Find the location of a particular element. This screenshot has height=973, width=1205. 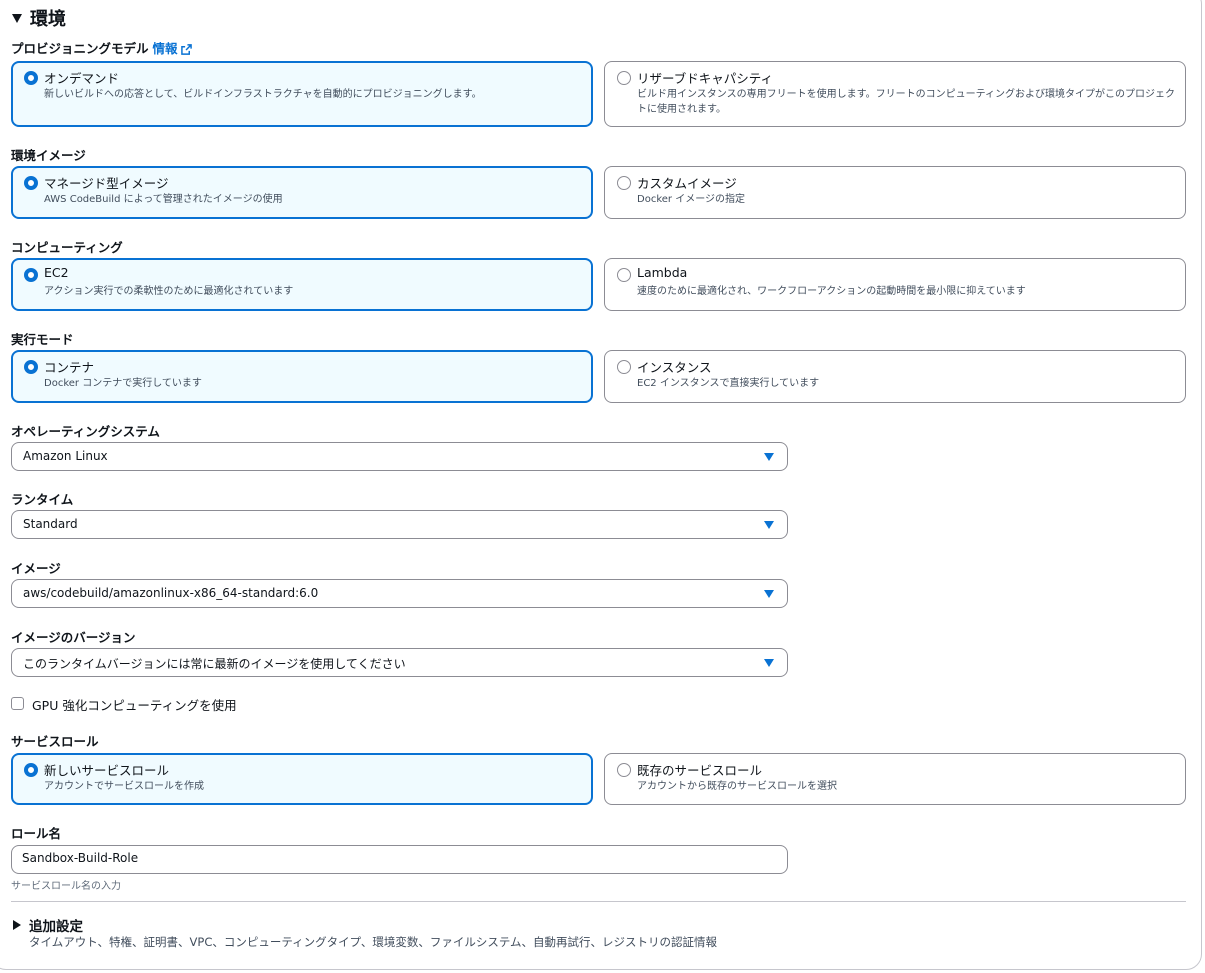

environment-section-toggle: 環境 is located at coordinates (39, 18).